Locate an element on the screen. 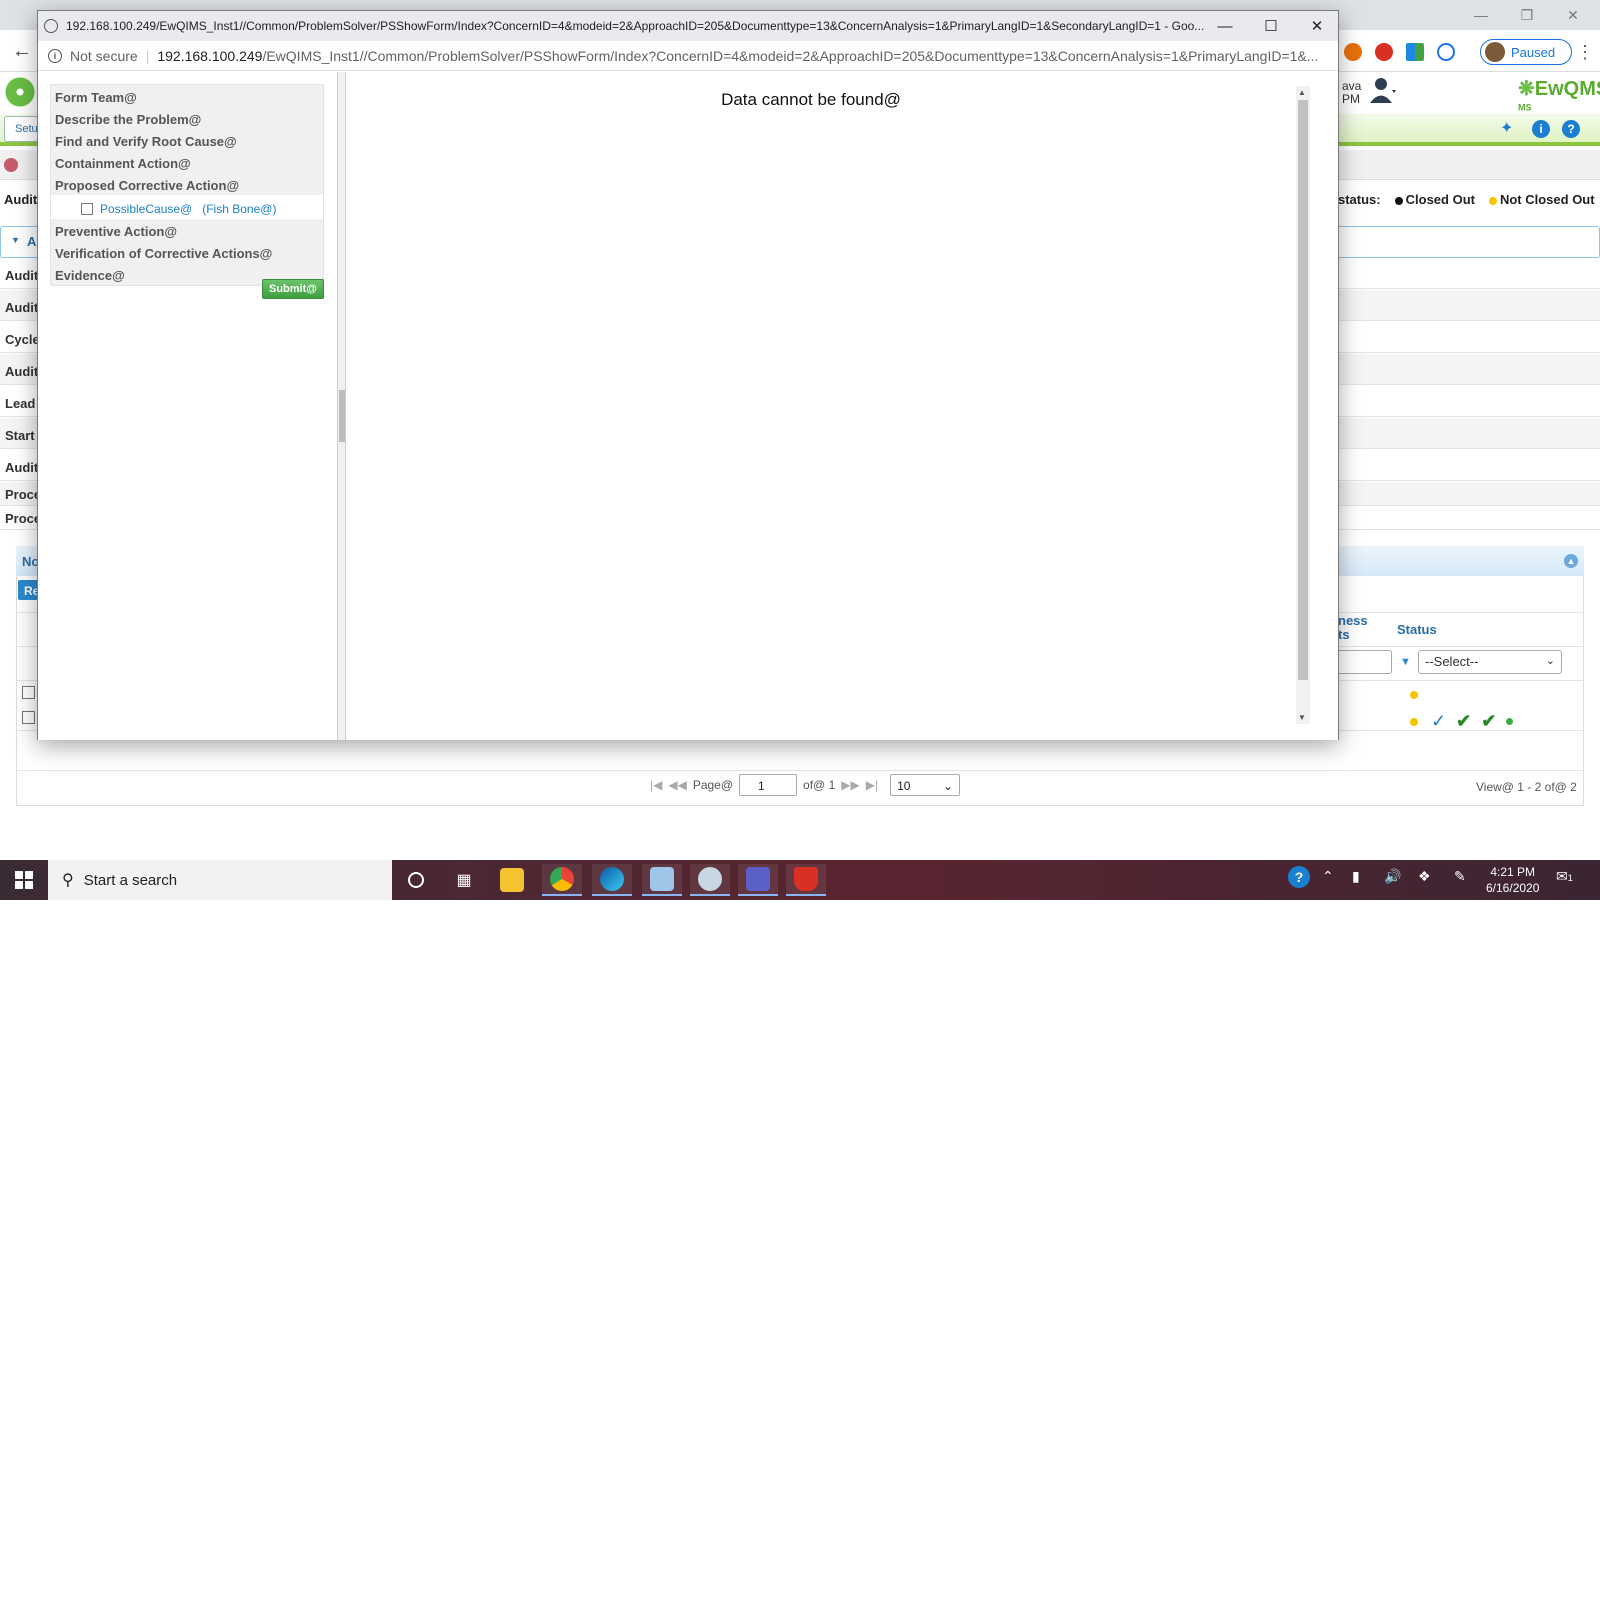  last-page-icon: ▶| is located at coordinates (872, 785).